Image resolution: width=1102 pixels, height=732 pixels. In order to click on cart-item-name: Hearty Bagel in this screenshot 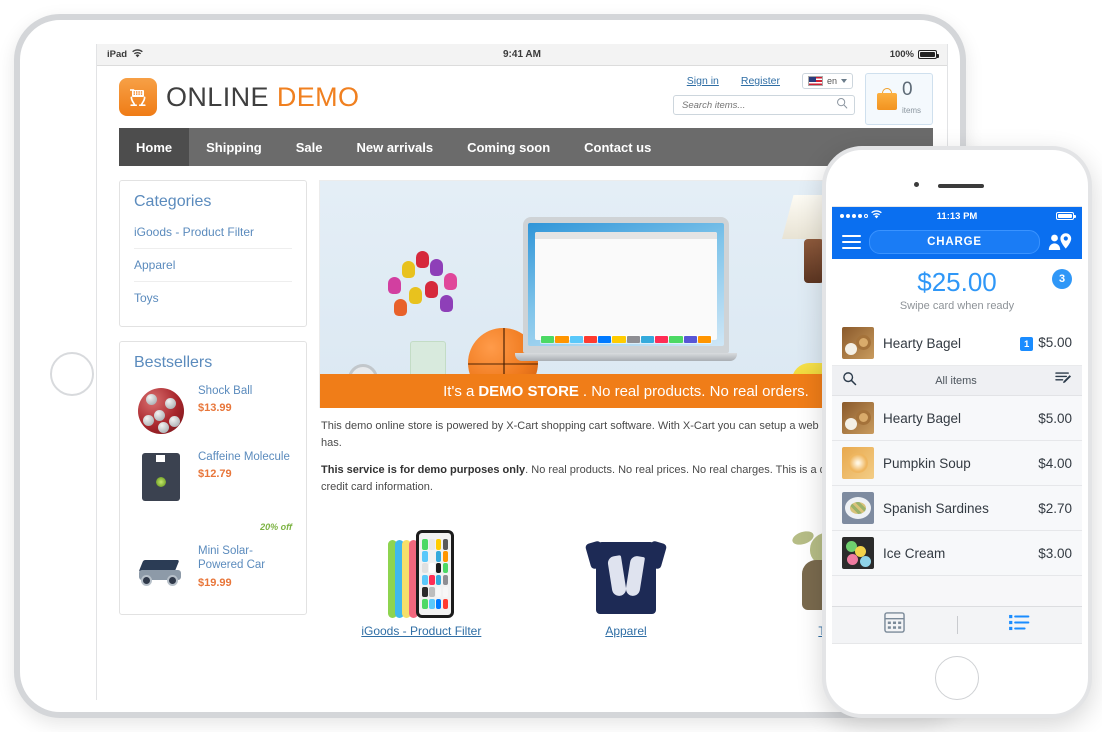, I will do `click(922, 343)`.